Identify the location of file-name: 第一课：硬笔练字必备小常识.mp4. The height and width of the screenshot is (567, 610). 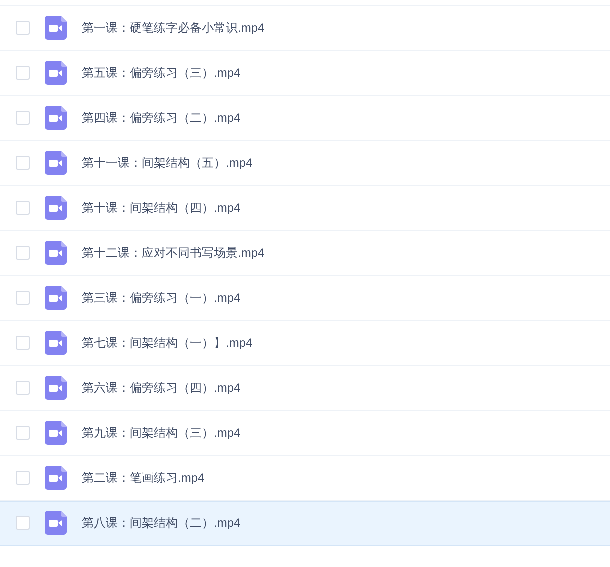
(173, 28).